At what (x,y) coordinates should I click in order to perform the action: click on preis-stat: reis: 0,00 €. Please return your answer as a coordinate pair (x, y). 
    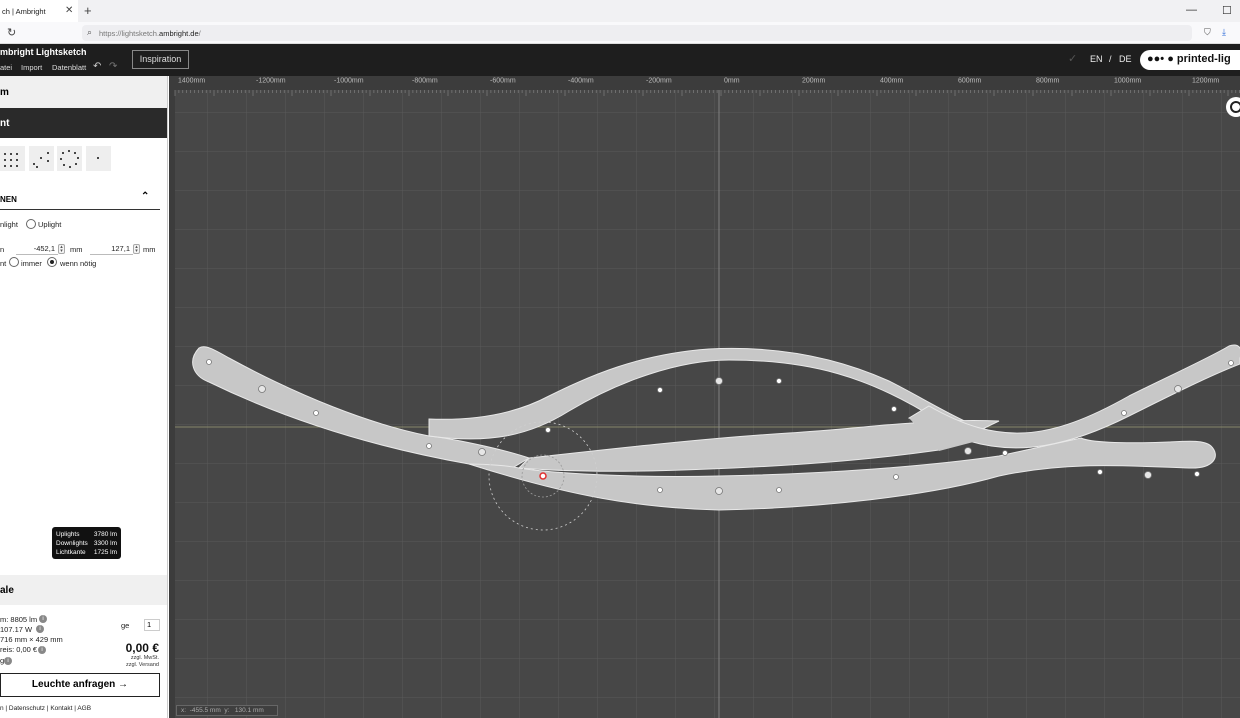
    Looking at the image, I should click on (19, 649).